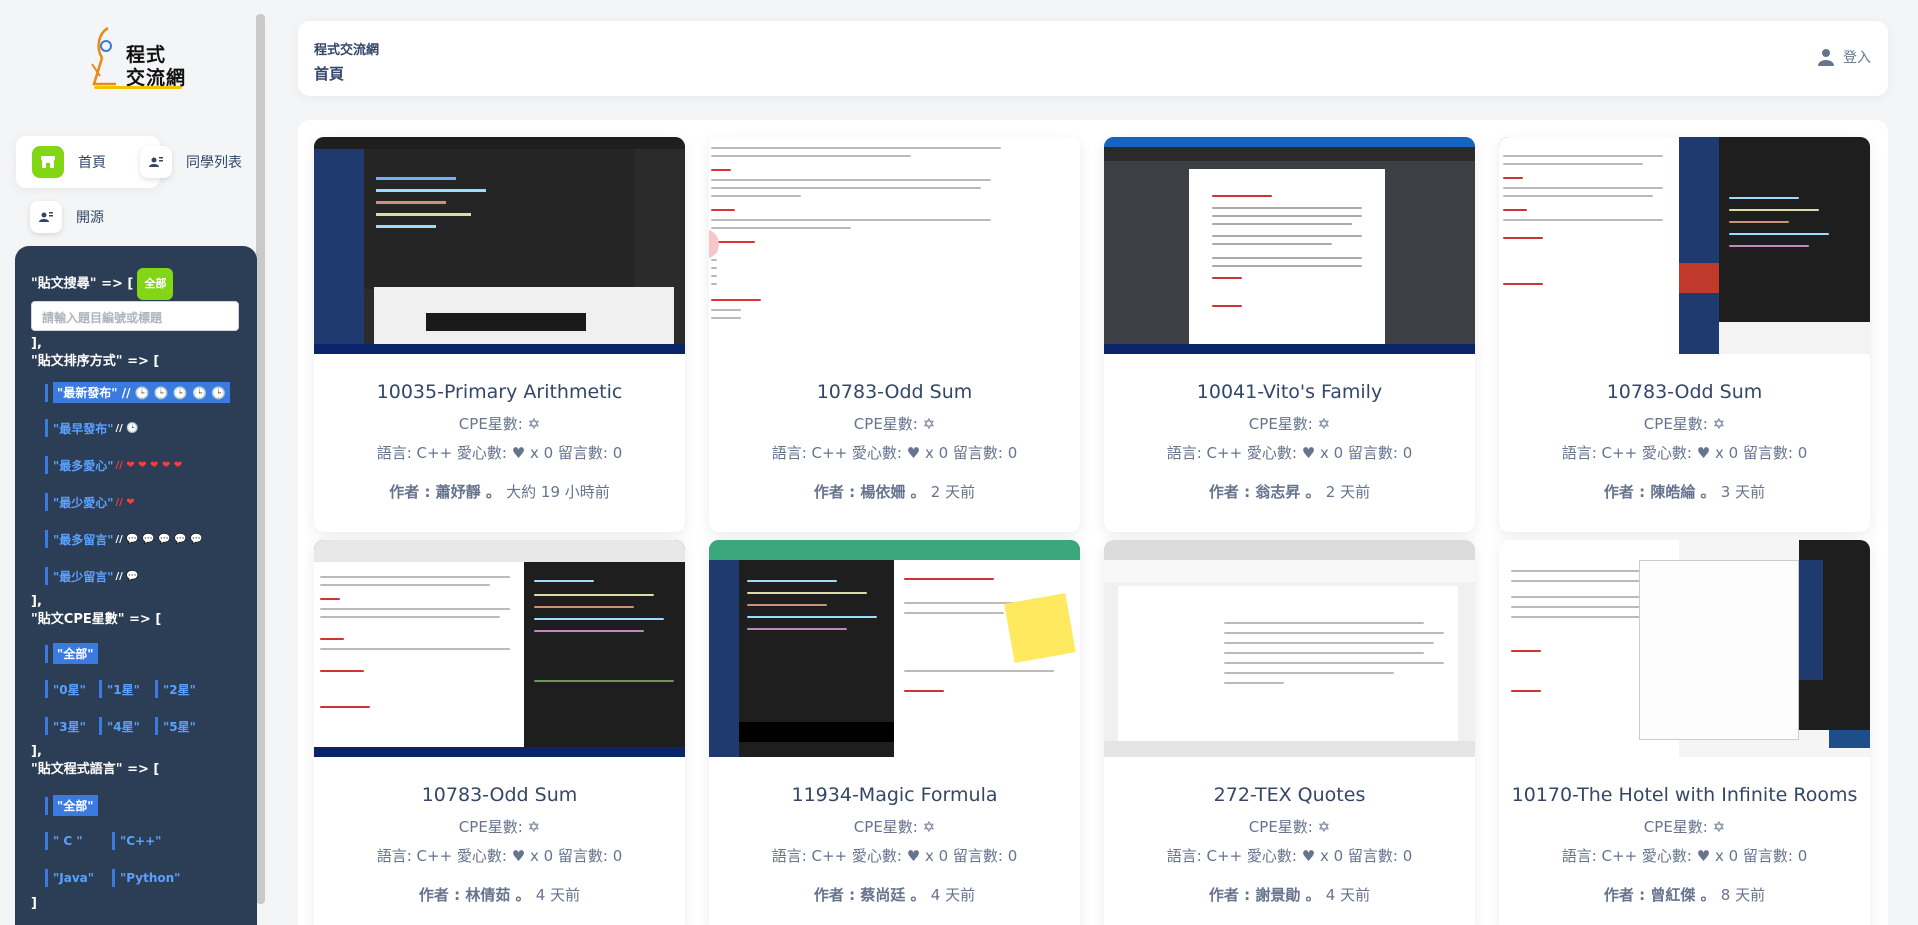  What do you see at coordinates (95, 769) in the screenshot?
I see `filter-lang-heading: "貼文程式語言" => [` at bounding box center [95, 769].